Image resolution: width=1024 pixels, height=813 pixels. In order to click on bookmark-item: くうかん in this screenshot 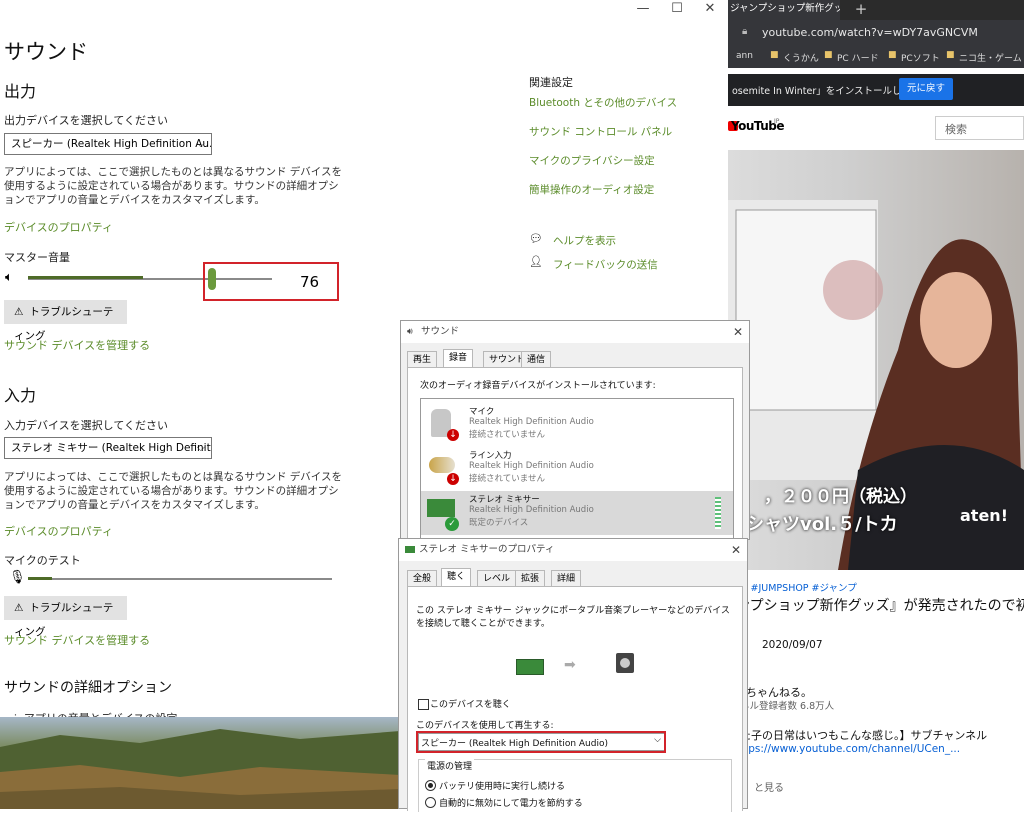, I will do `click(801, 57)`.